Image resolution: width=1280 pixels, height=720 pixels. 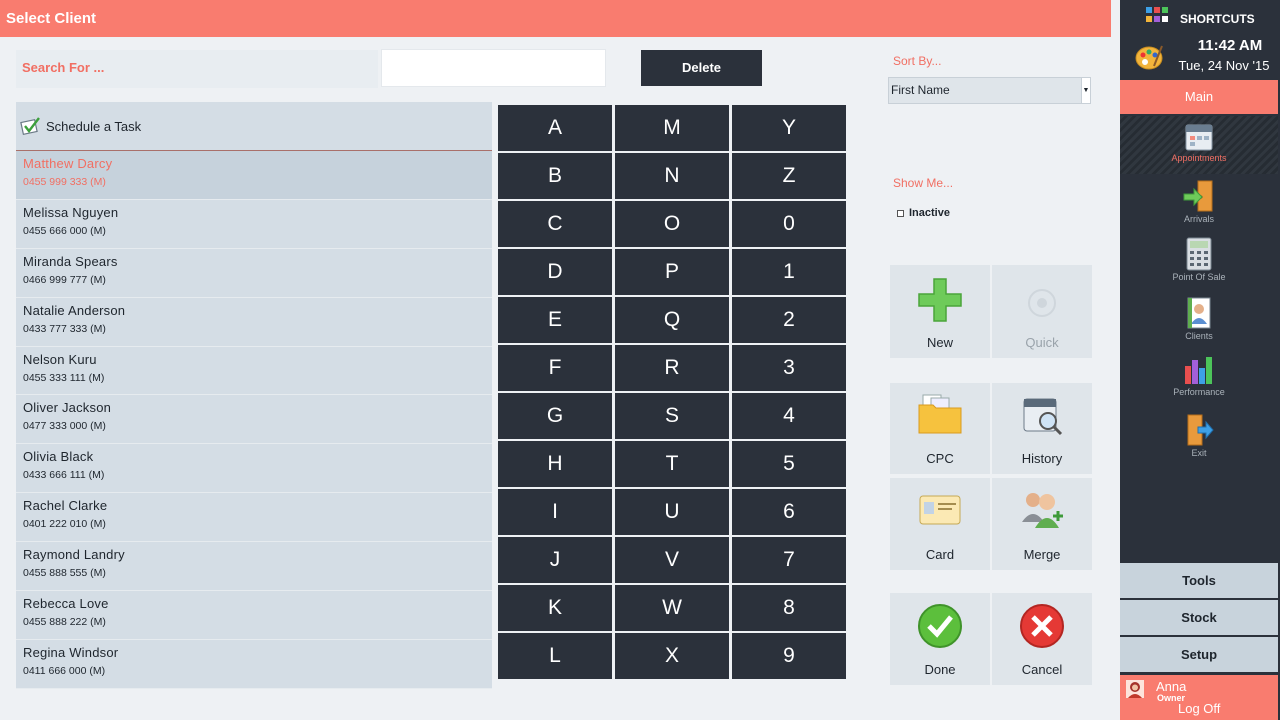 I want to click on client-row: Regina Windsor 0411 666 000 (M), so click(x=254, y=664).